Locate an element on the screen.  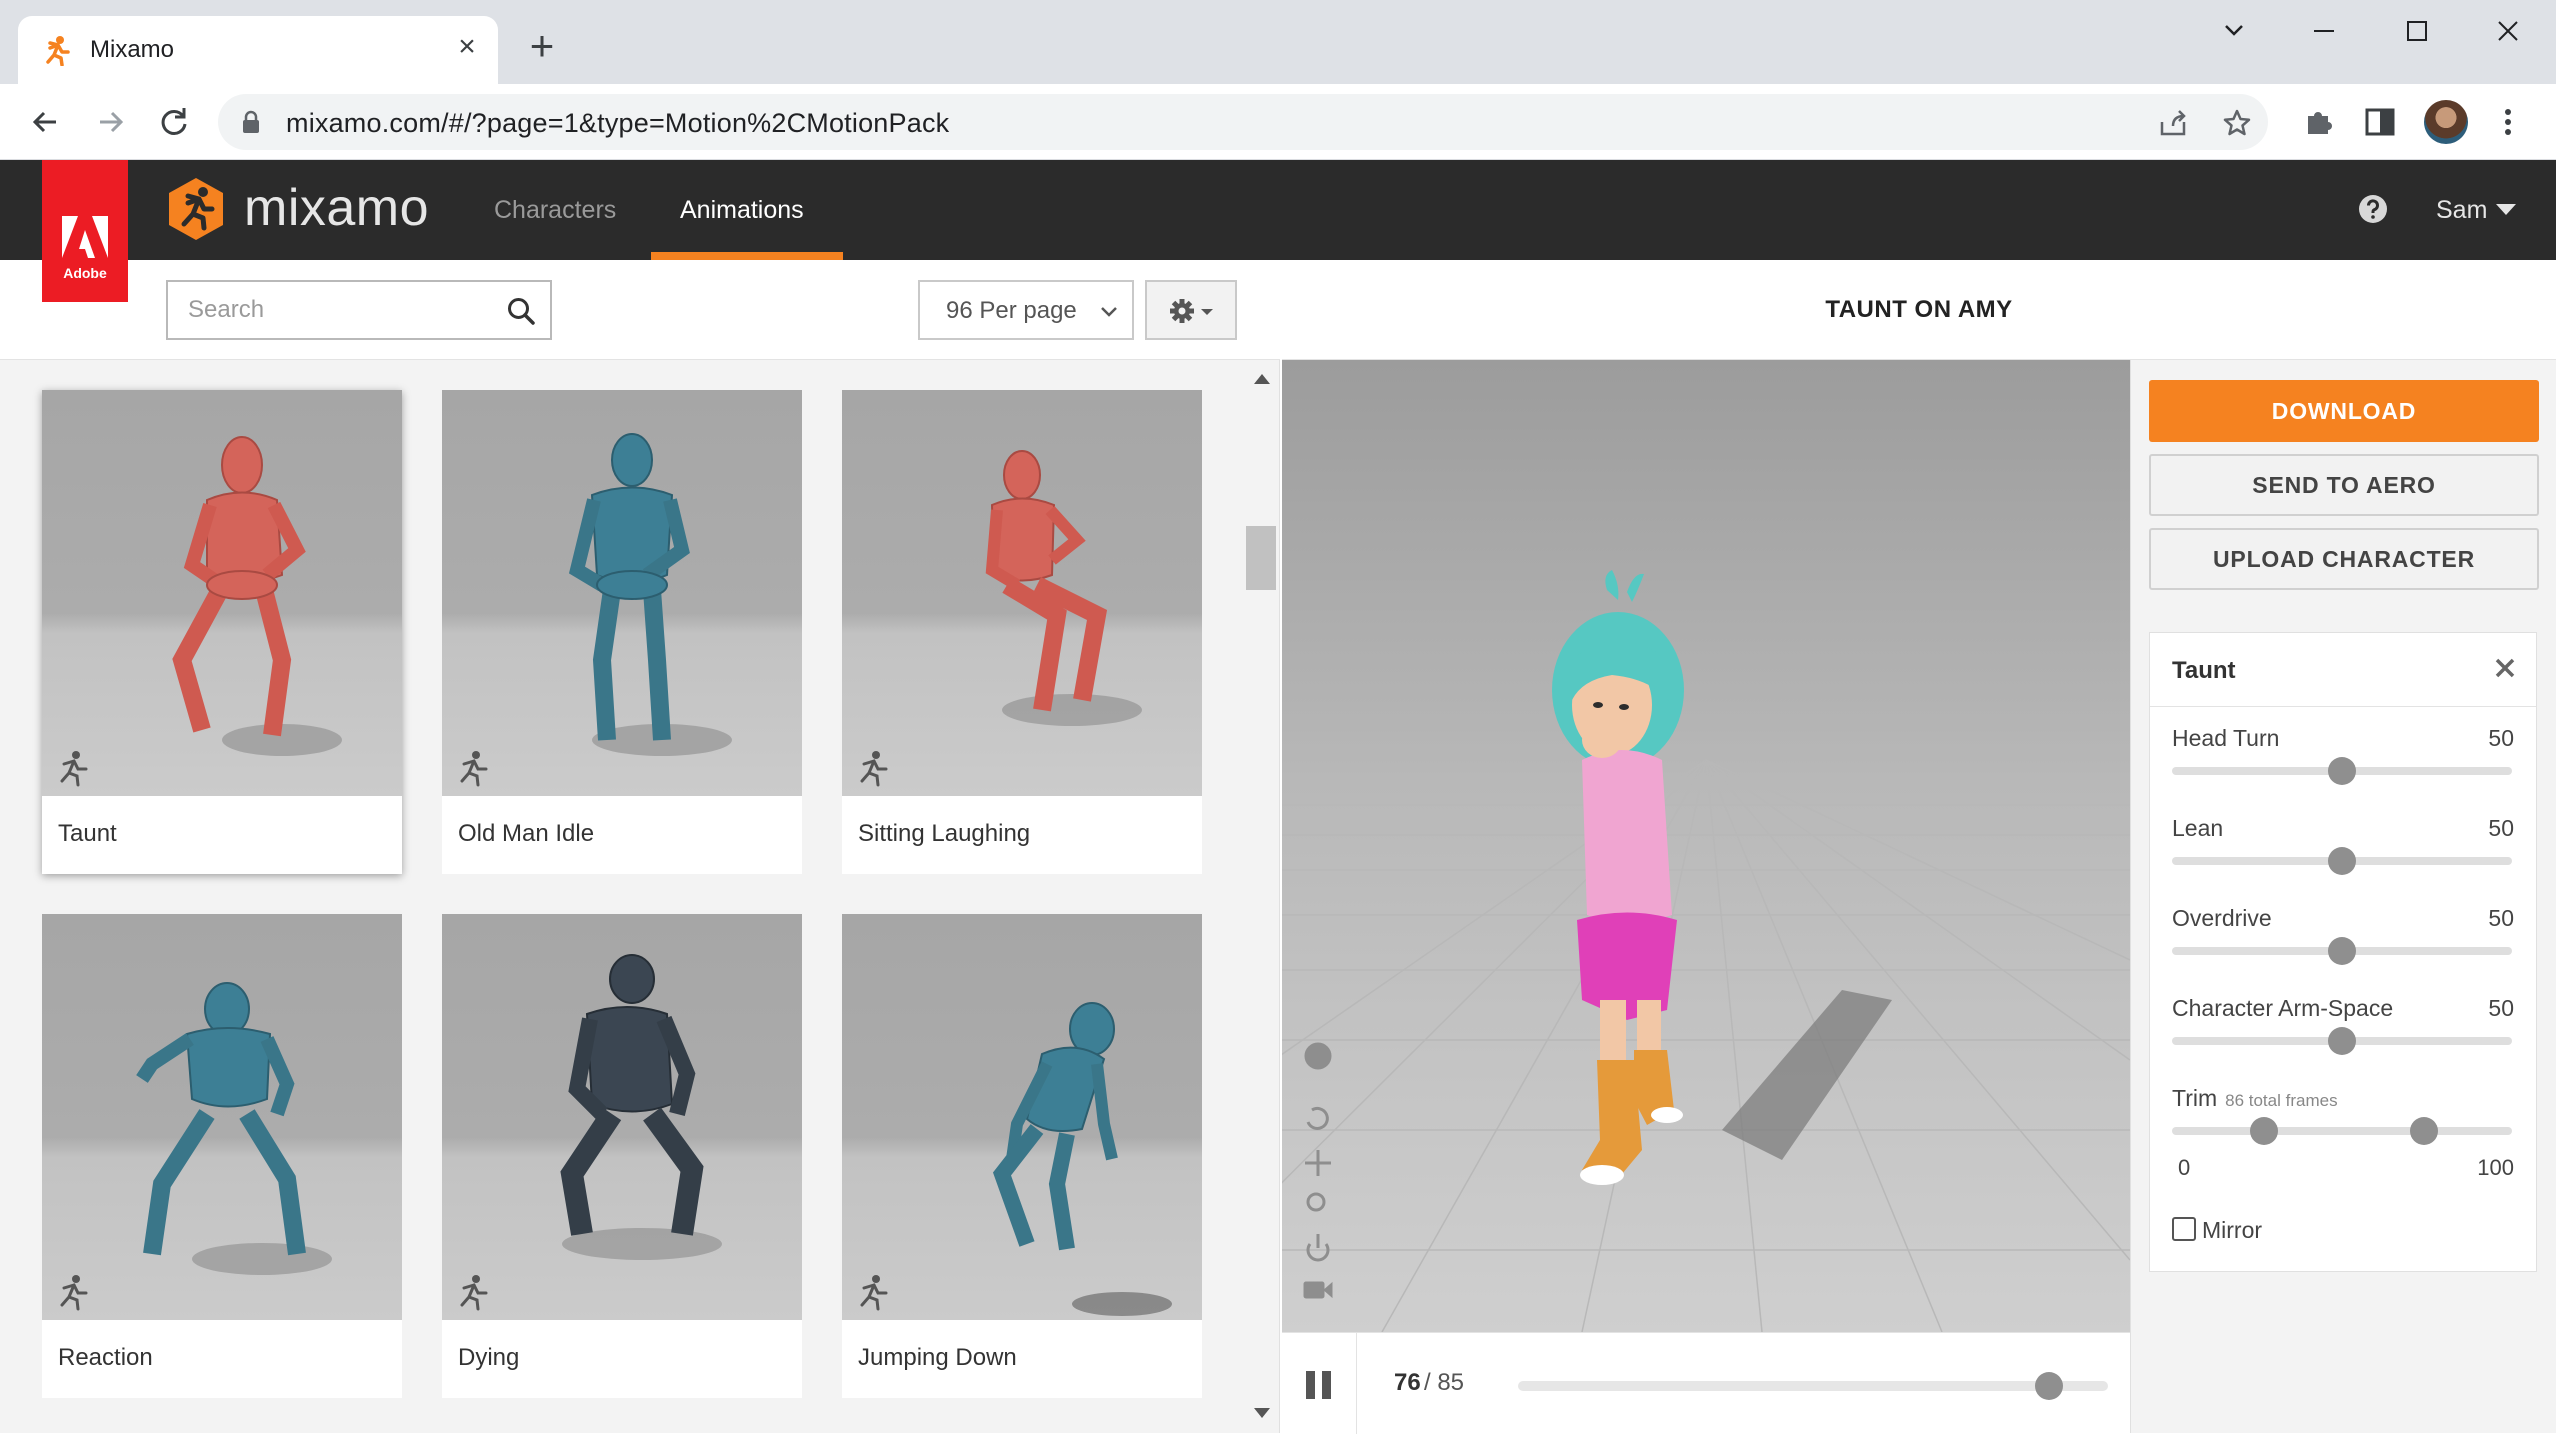
timeline-knob is located at coordinates (2049, 1386).